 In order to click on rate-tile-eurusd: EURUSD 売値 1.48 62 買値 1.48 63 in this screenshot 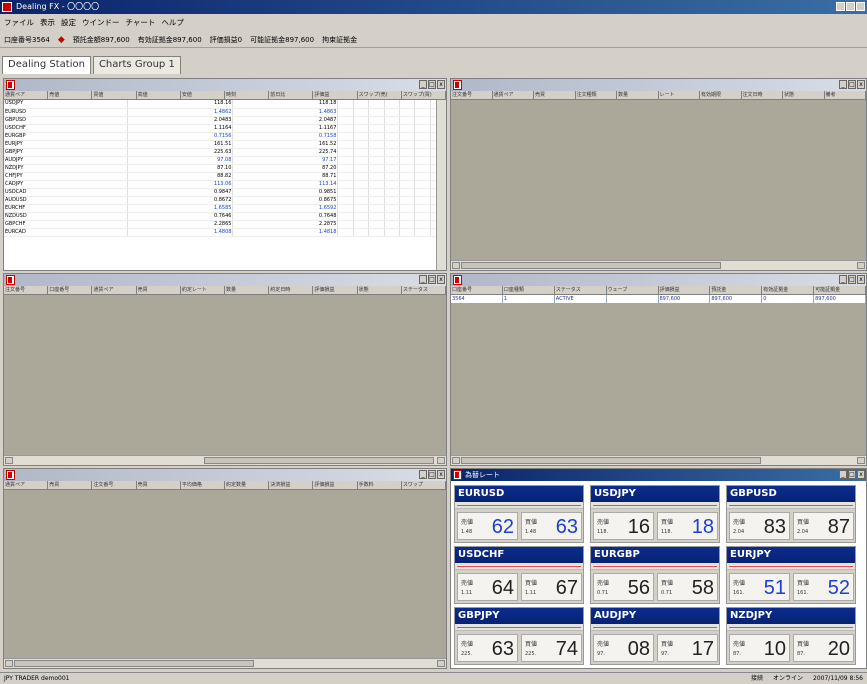, I will do `click(519, 514)`.